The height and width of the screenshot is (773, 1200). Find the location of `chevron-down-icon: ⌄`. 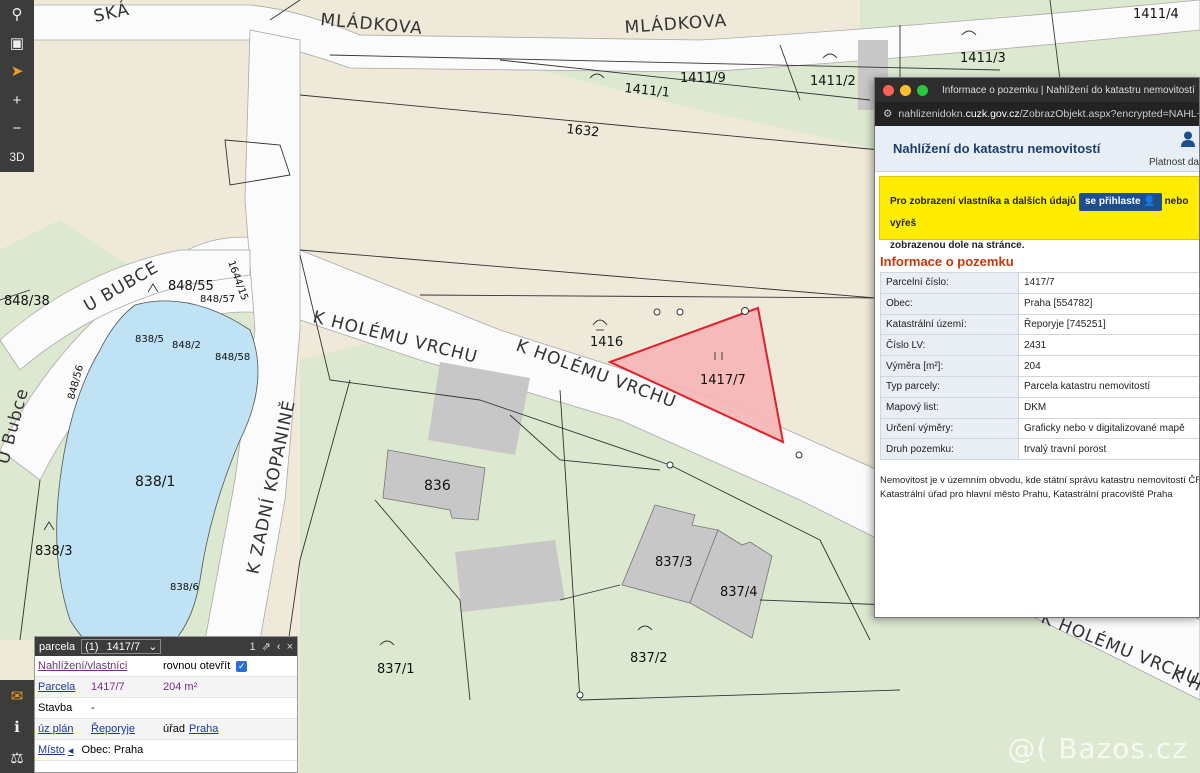

chevron-down-icon: ⌄ is located at coordinates (153, 647).